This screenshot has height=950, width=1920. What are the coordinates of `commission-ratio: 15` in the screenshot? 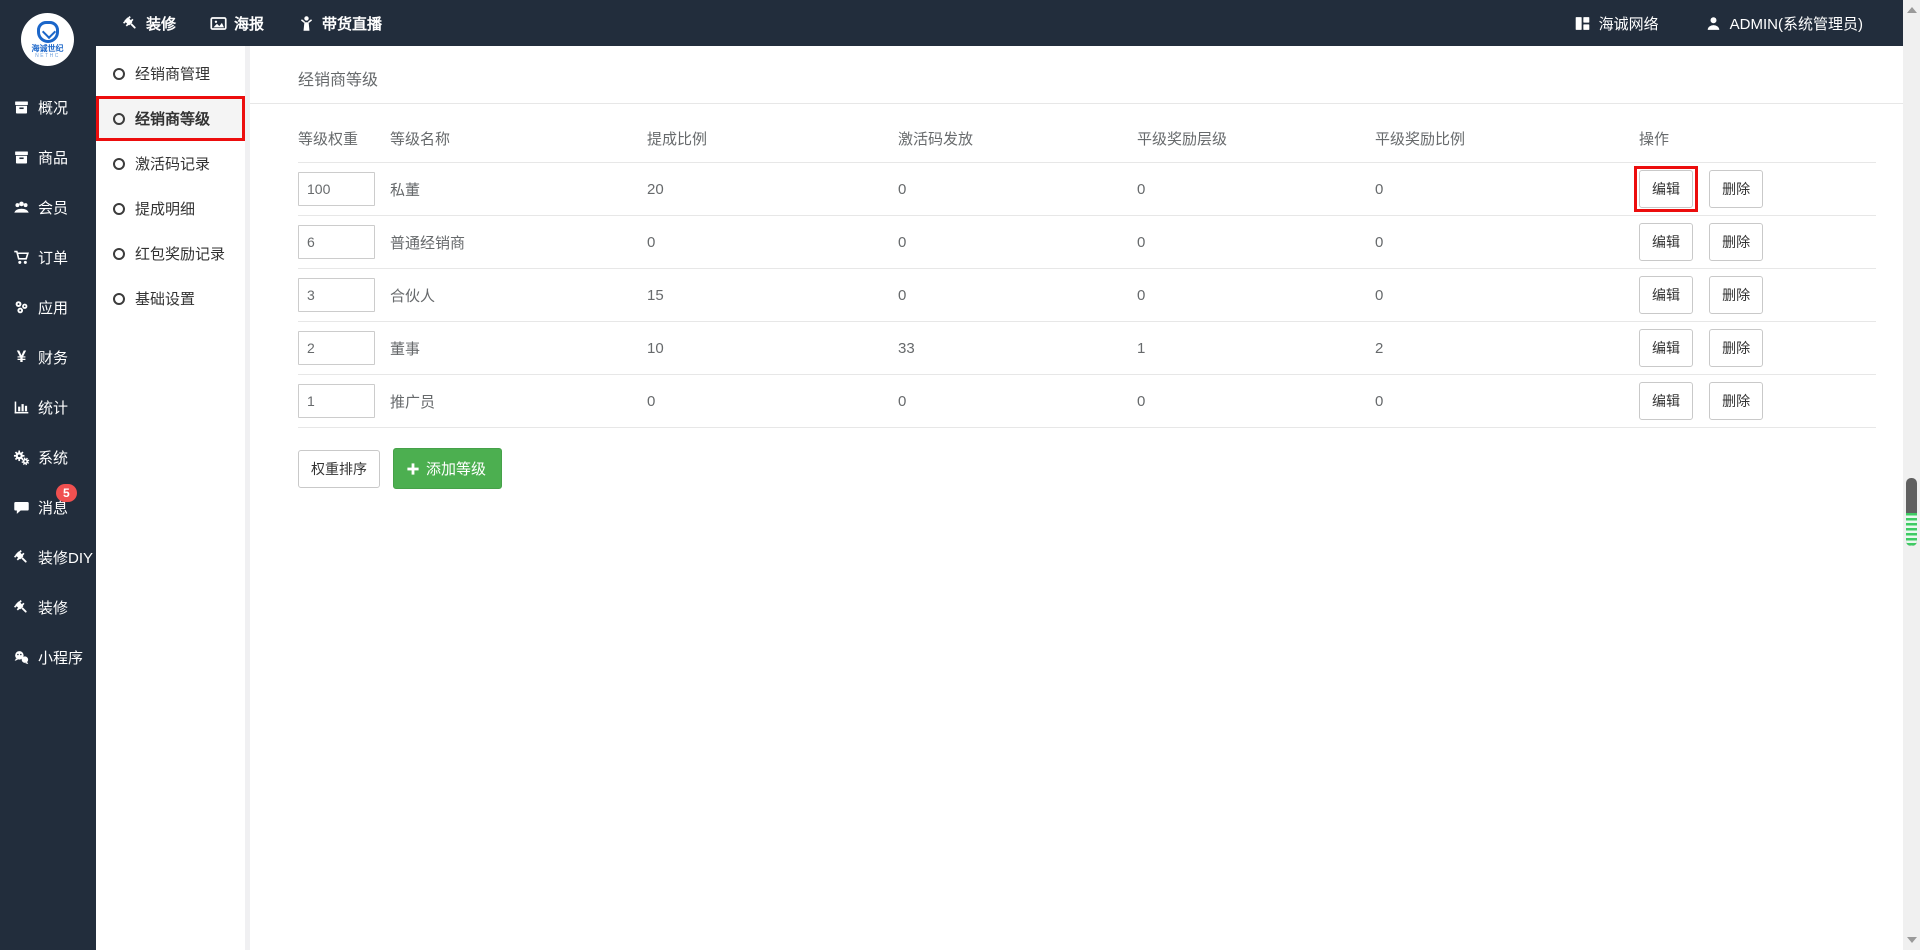 It's located at (772, 295).